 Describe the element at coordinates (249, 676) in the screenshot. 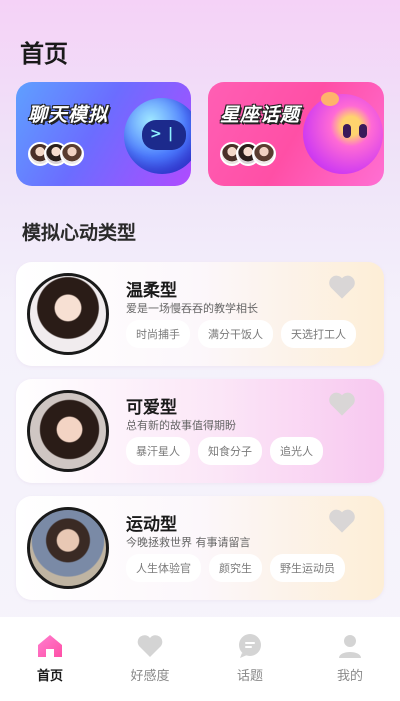

I see `nav-label: 话题` at that location.